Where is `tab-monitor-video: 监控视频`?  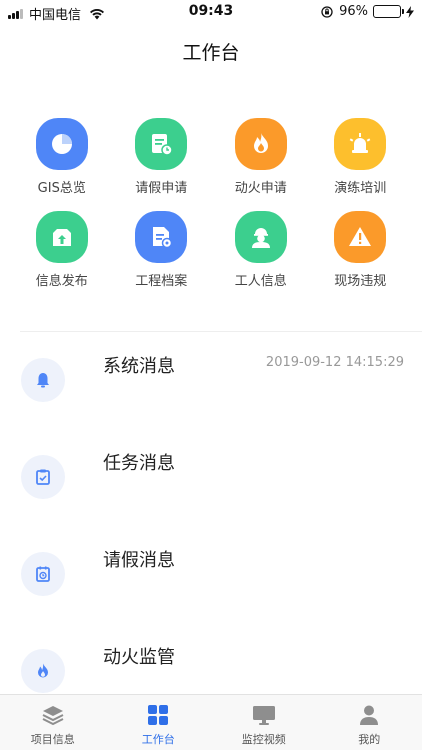 tab-monitor-video: 监控视频 is located at coordinates (264, 722).